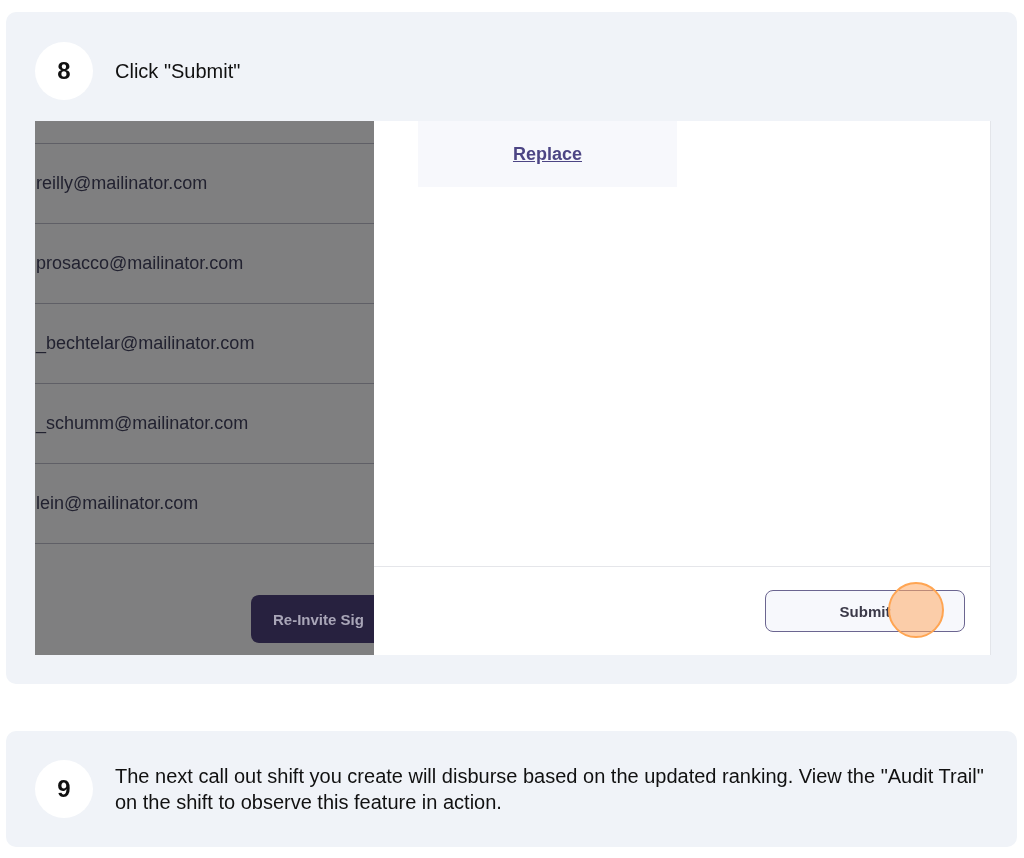 The width and height of the screenshot is (1024, 858). What do you see at coordinates (547, 154) in the screenshot?
I see `replace-link: Replace` at bounding box center [547, 154].